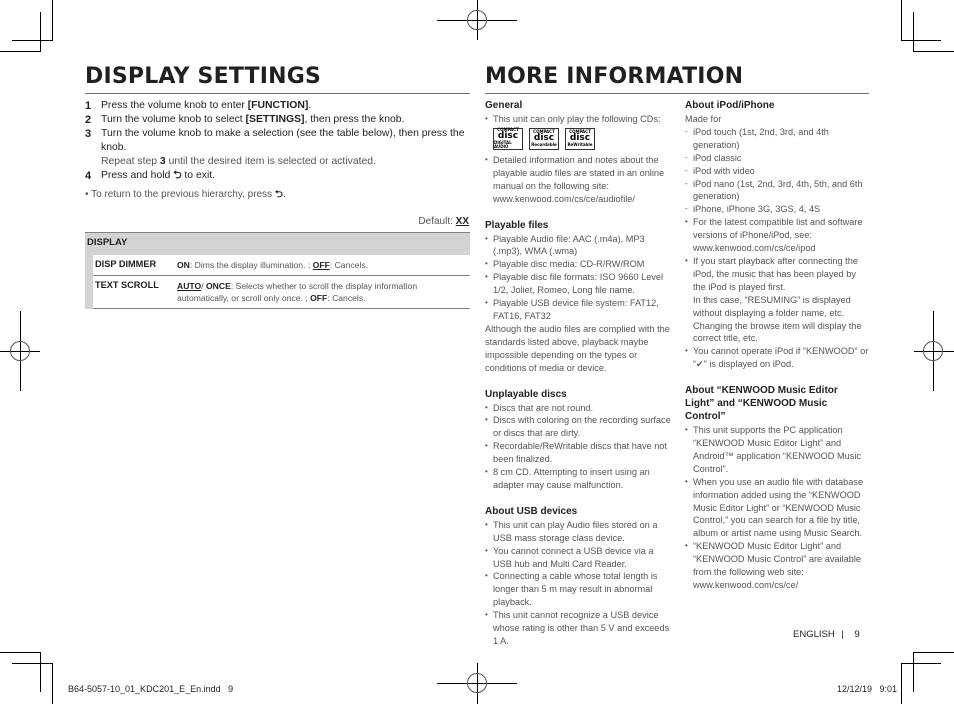  I want to click on table-header-row: DISPLAY, so click(277, 243).